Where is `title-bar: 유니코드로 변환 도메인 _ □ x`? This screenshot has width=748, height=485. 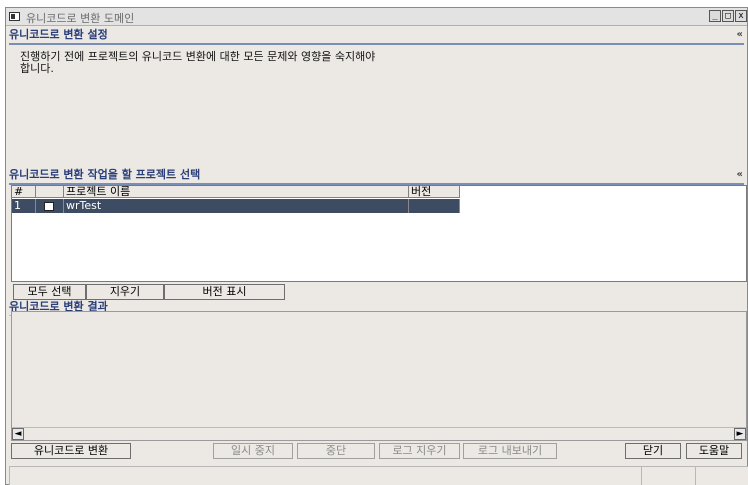
title-bar: 유니코드로 변환 도메인 _ □ x is located at coordinates (376, 17).